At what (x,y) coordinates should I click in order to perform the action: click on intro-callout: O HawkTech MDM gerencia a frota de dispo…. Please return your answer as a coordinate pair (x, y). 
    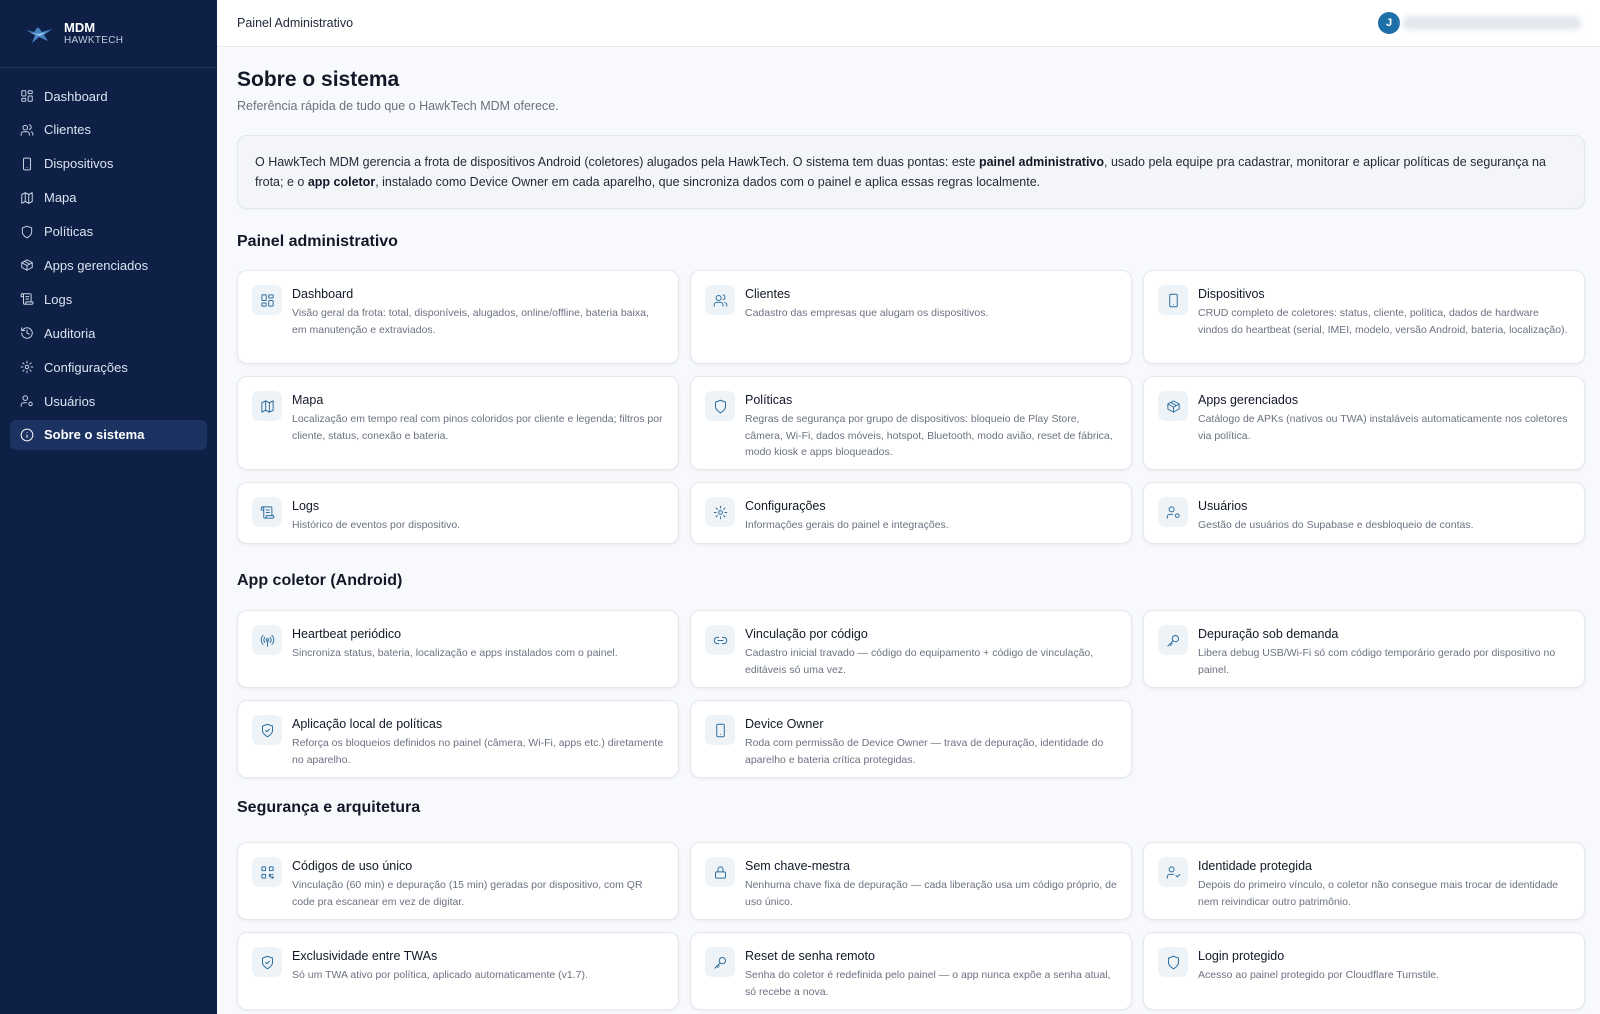
    Looking at the image, I should click on (911, 172).